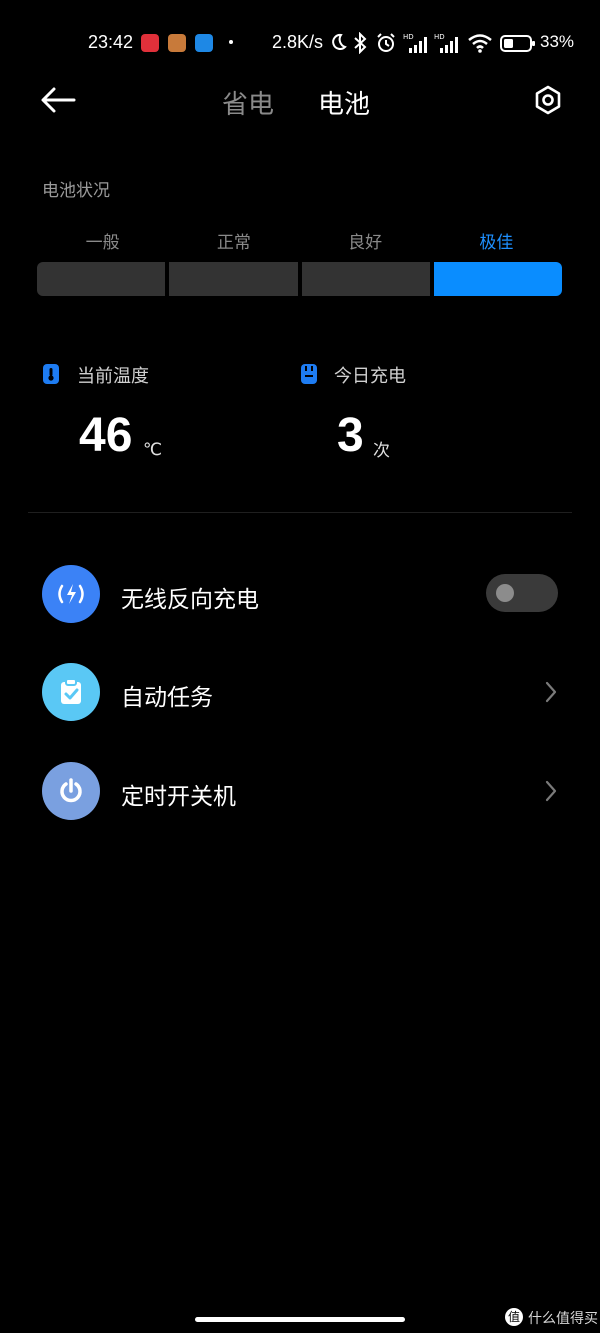 This screenshot has width=600, height=1333. Describe the element at coordinates (386, 42) in the screenshot. I see `alarm-icon` at that location.